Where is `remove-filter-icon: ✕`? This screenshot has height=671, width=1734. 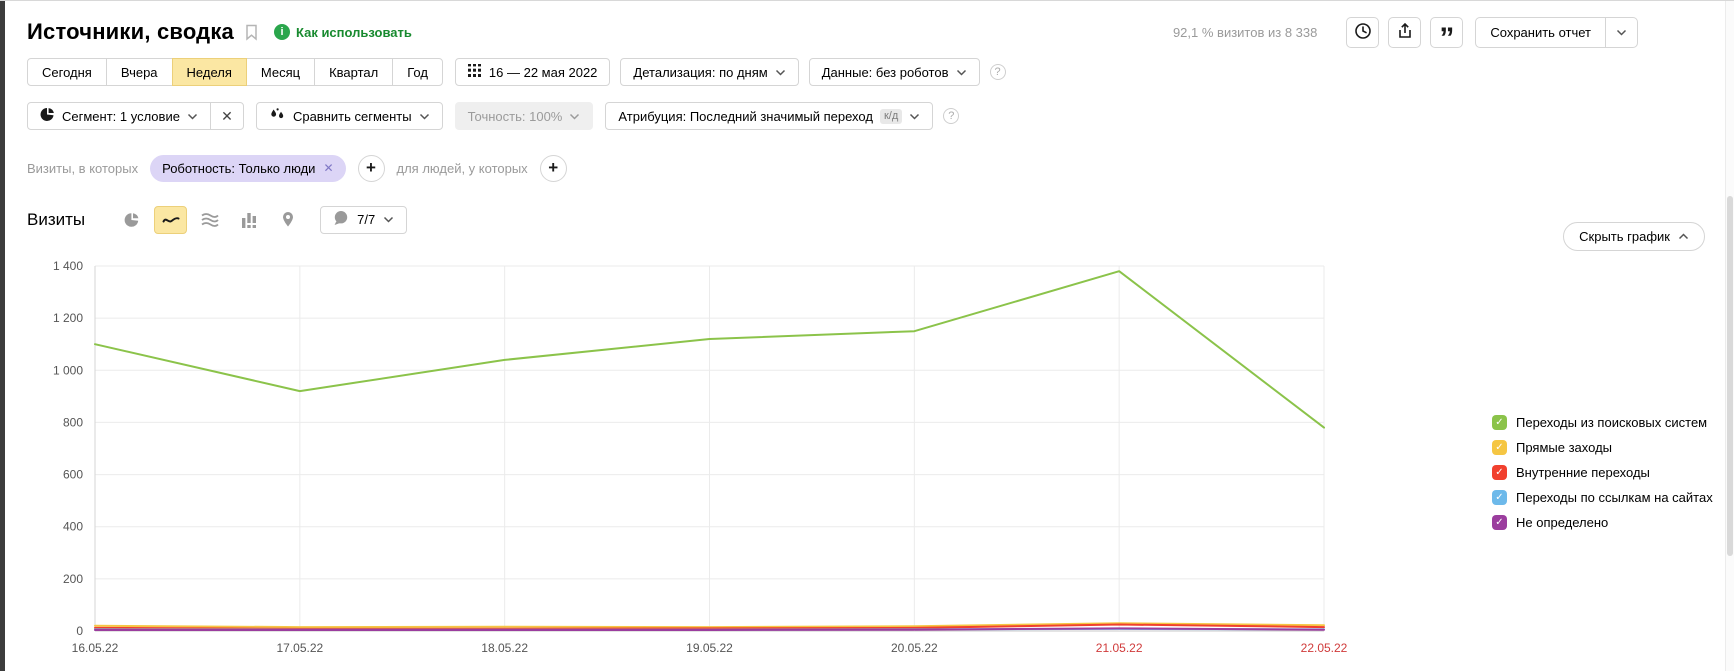
remove-filter-icon: ✕ is located at coordinates (328, 168).